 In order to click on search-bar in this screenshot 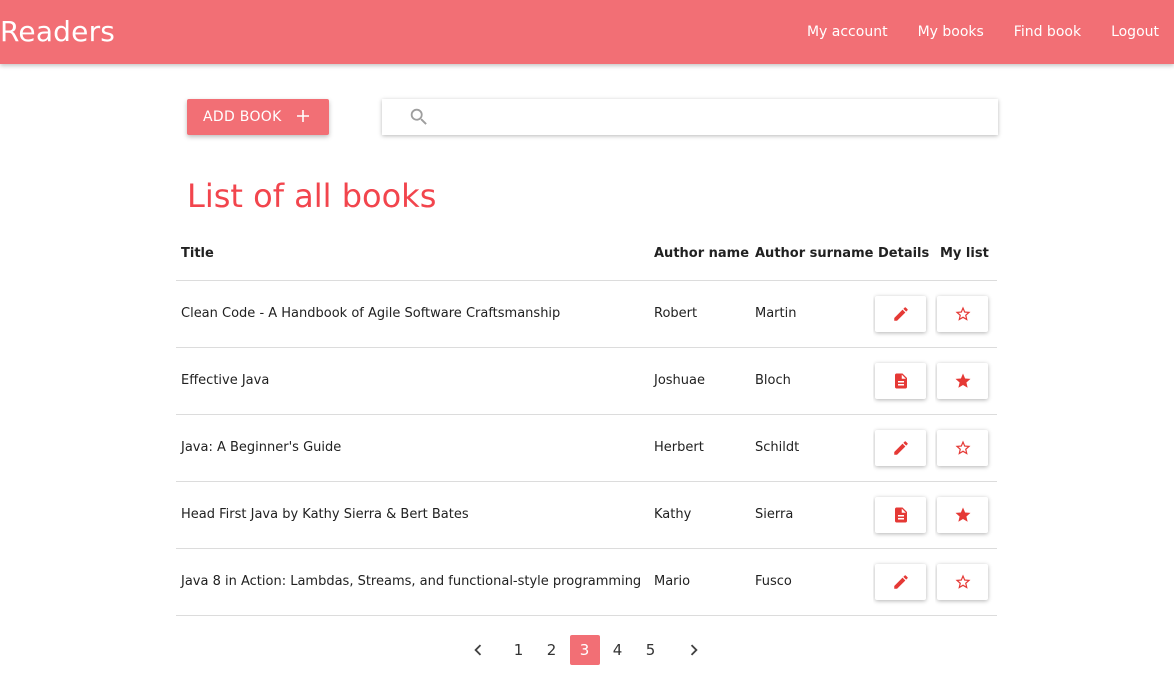, I will do `click(690, 117)`.